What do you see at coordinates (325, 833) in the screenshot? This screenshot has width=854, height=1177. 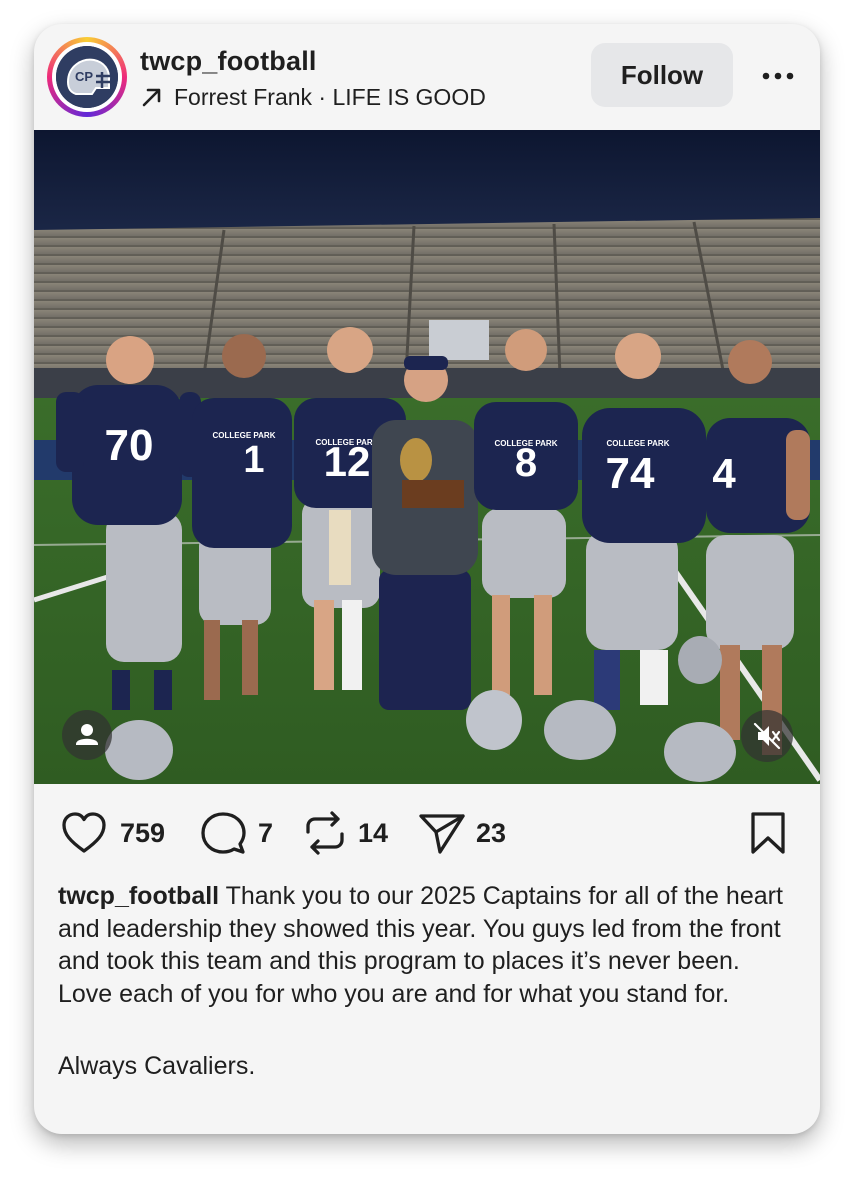 I see `repost-icon` at bounding box center [325, 833].